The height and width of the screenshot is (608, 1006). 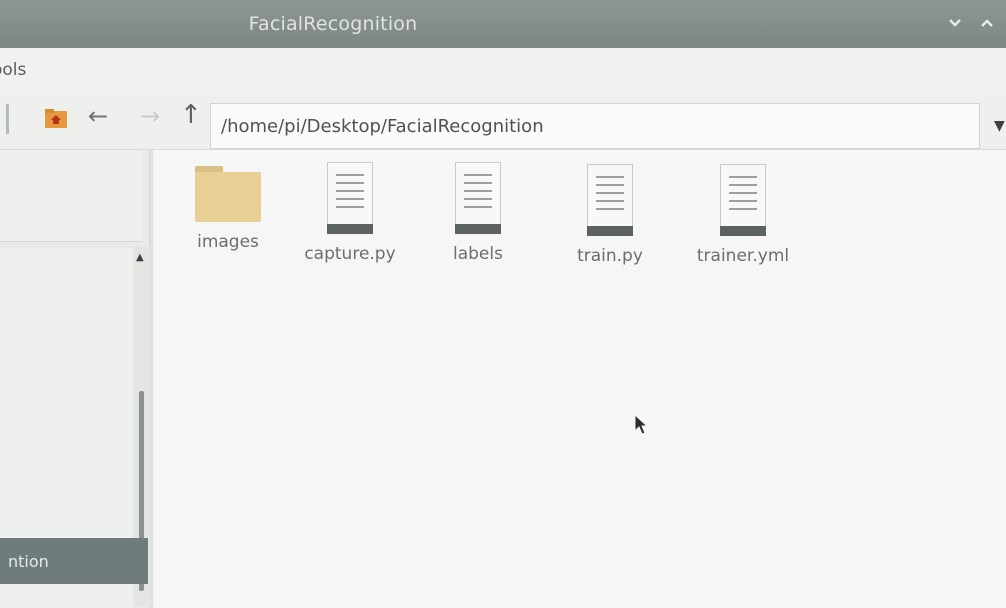 I want to click on sidebar: ▲ ntion, so click(x=75, y=379).